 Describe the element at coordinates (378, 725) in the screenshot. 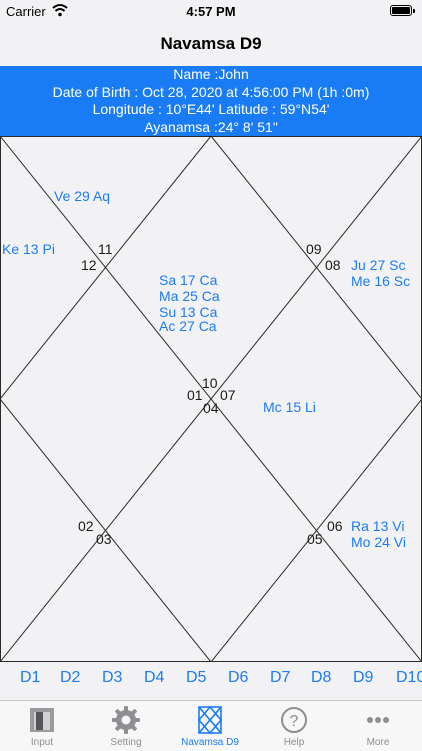

I see `tab-more: More` at that location.